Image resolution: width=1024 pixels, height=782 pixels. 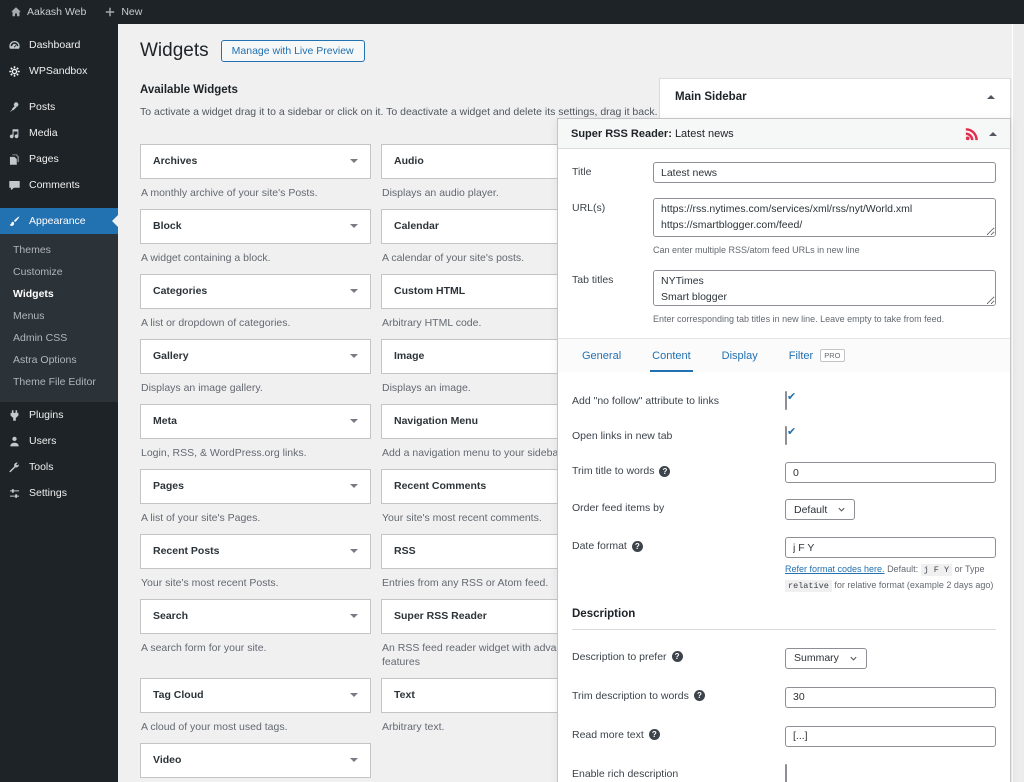 I want to click on format-codes-link: Refer format codes here., so click(x=835, y=569).